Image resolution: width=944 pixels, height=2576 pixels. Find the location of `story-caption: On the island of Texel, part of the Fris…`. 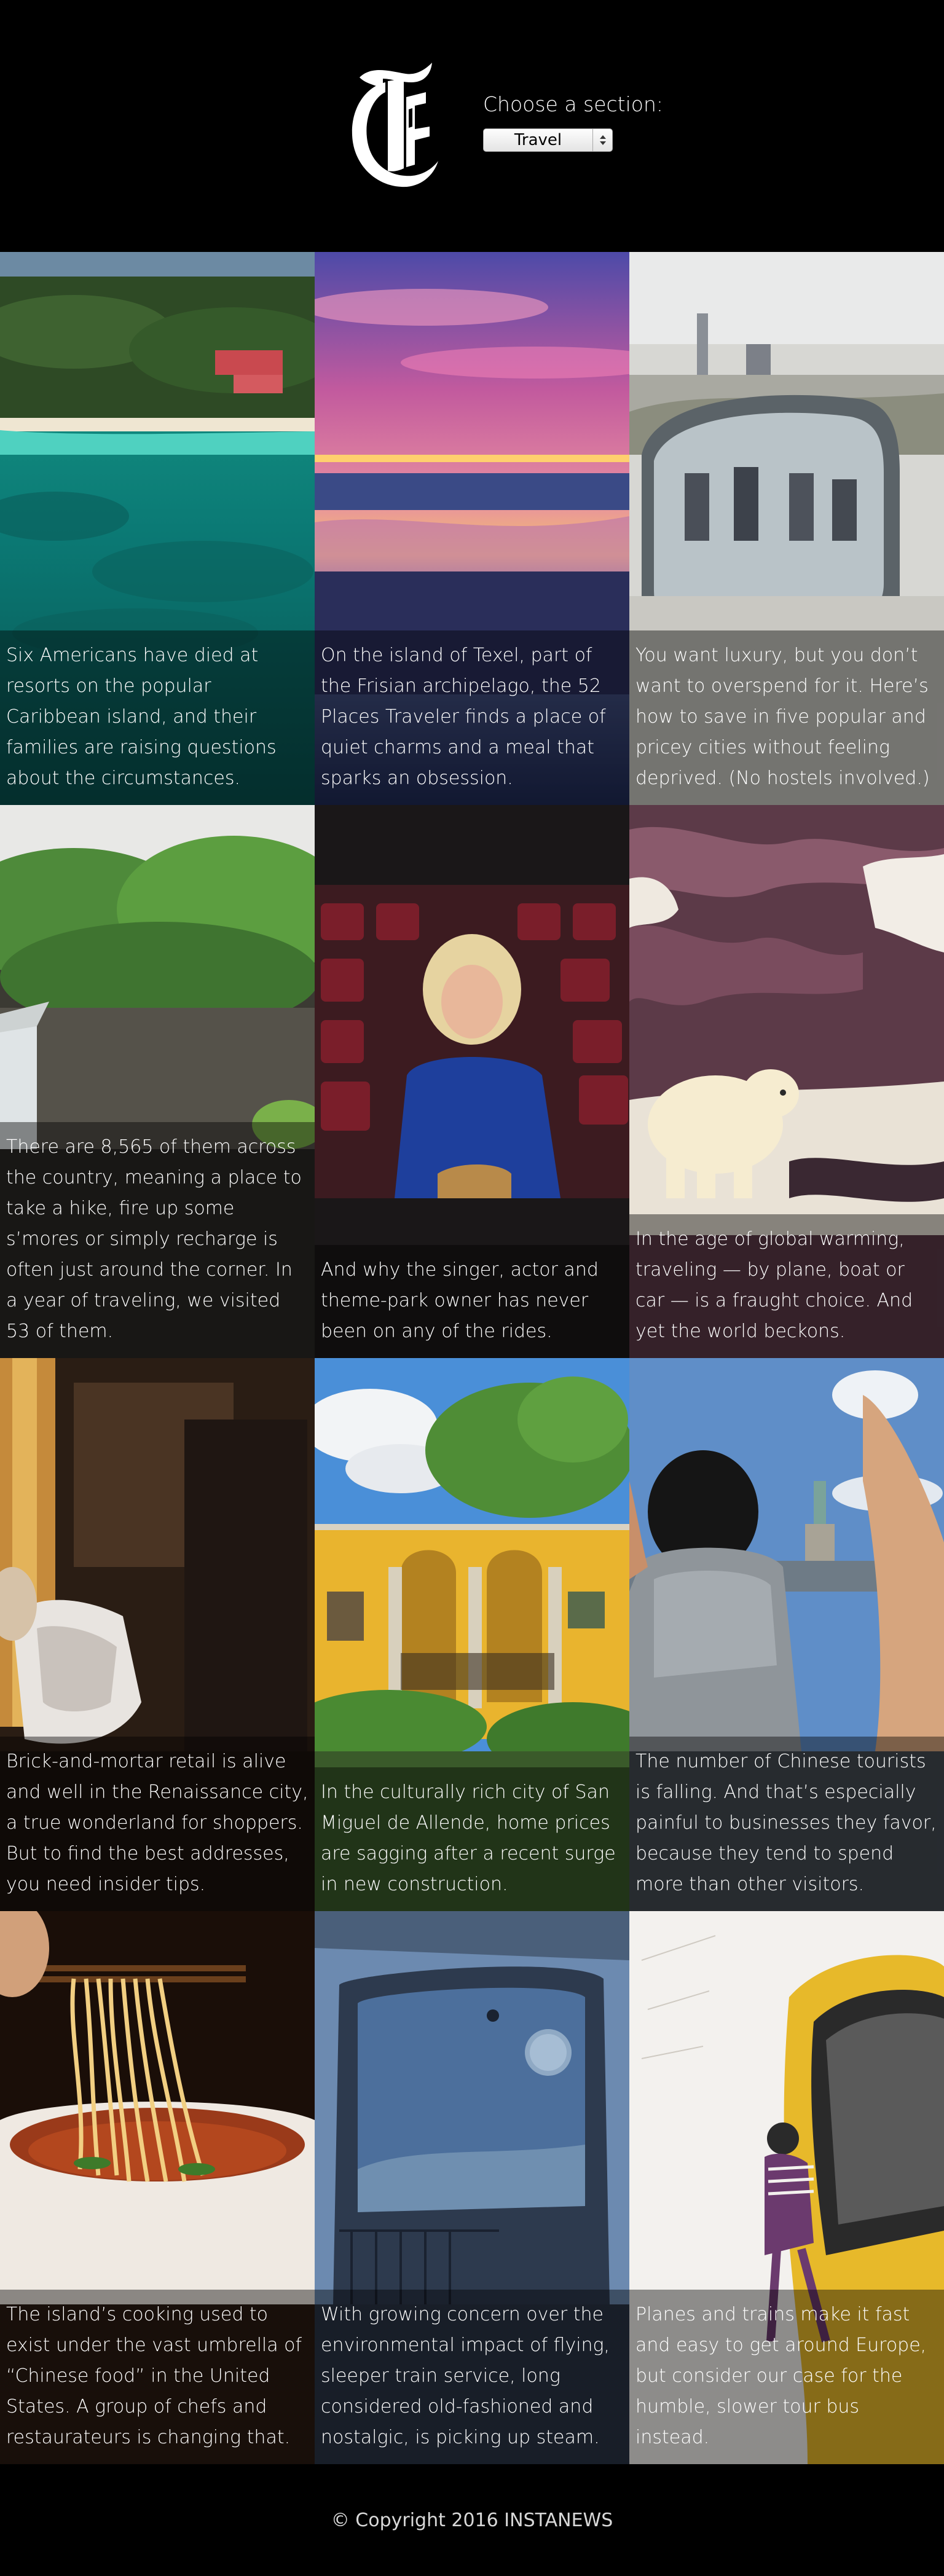

story-caption: On the island of Texel, part of the Fris… is located at coordinates (472, 717).